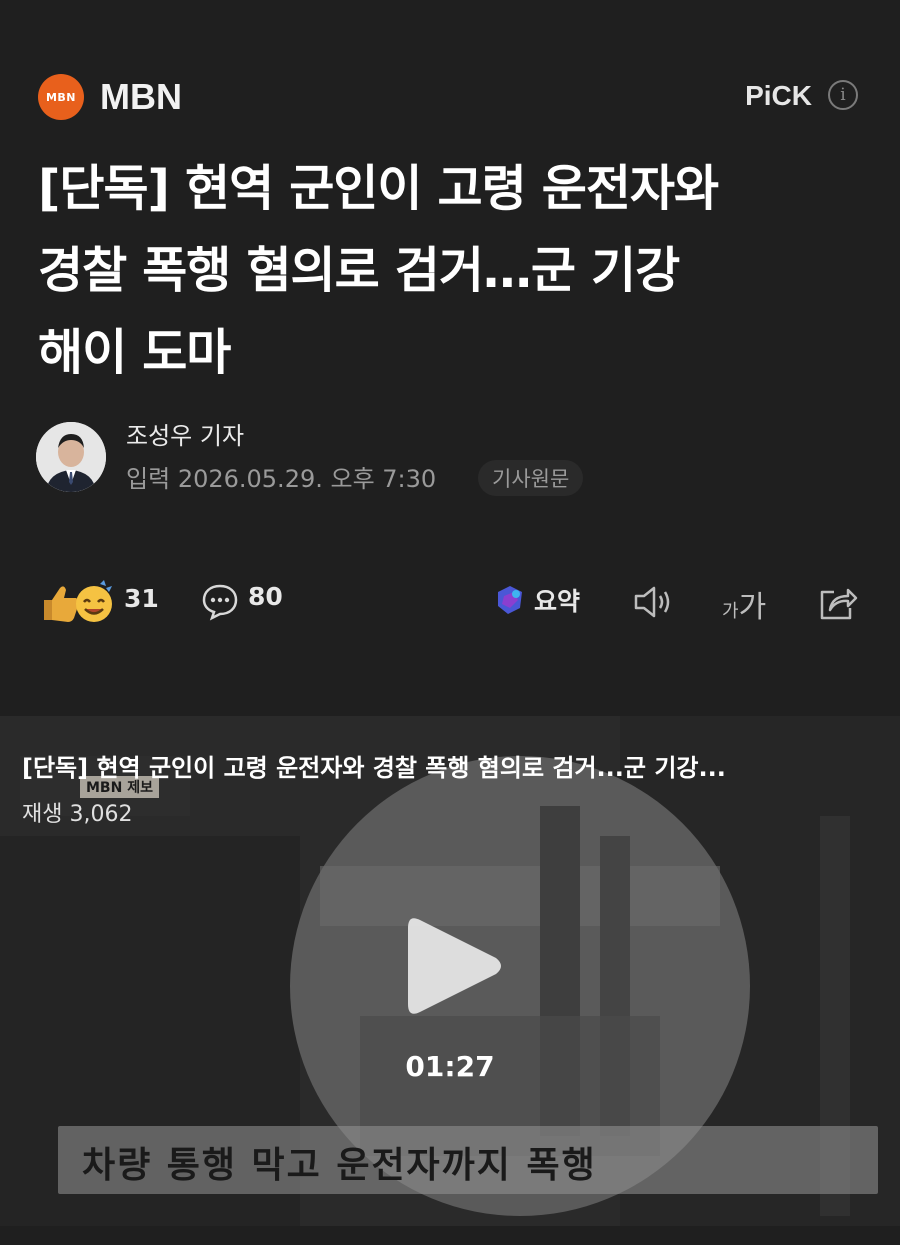 This screenshot has width=900, height=1245. I want to click on publish-date: 입력 2026.05.29. 오후 7:30, so click(281, 479).